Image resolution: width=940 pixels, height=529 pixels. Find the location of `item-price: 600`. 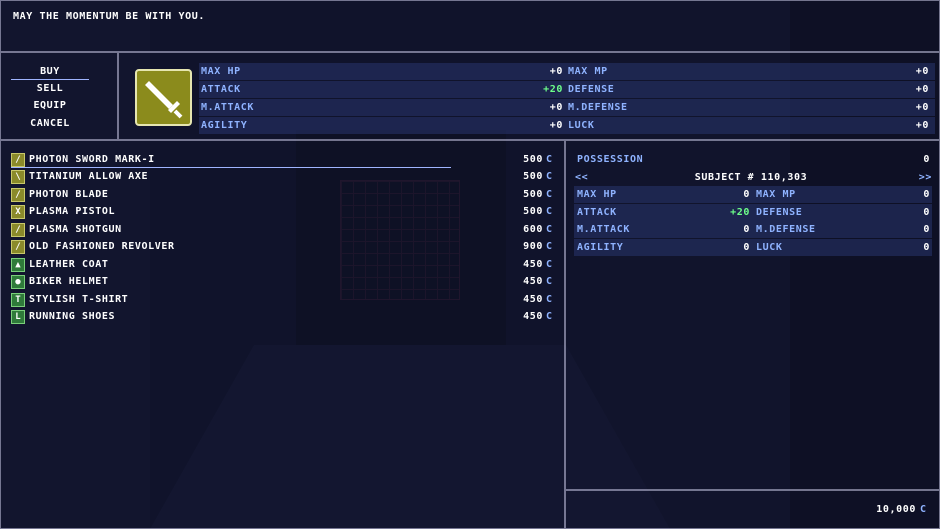

item-price: 600 is located at coordinates (533, 229).